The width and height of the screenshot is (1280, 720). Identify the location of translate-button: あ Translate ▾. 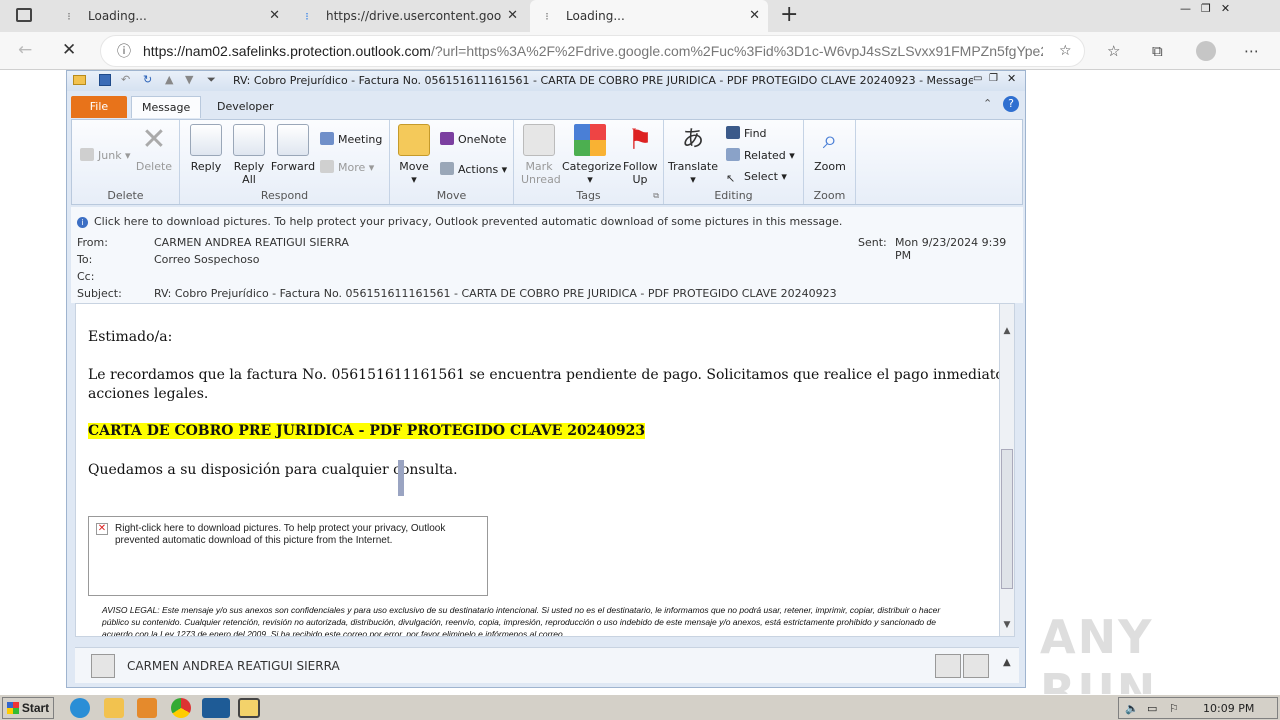
(693, 155).